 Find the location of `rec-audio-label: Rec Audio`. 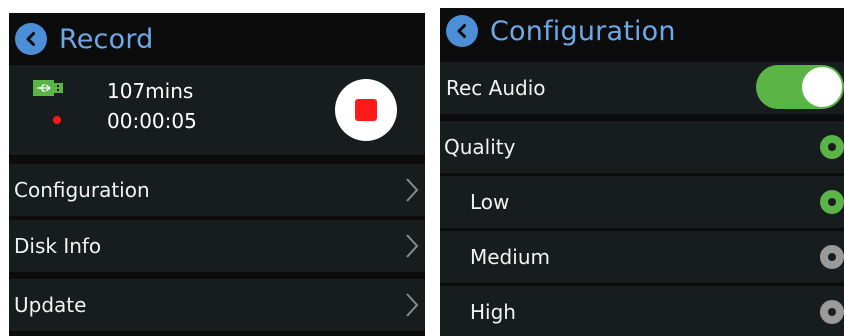

rec-audio-label: Rec Audio is located at coordinates (496, 88).